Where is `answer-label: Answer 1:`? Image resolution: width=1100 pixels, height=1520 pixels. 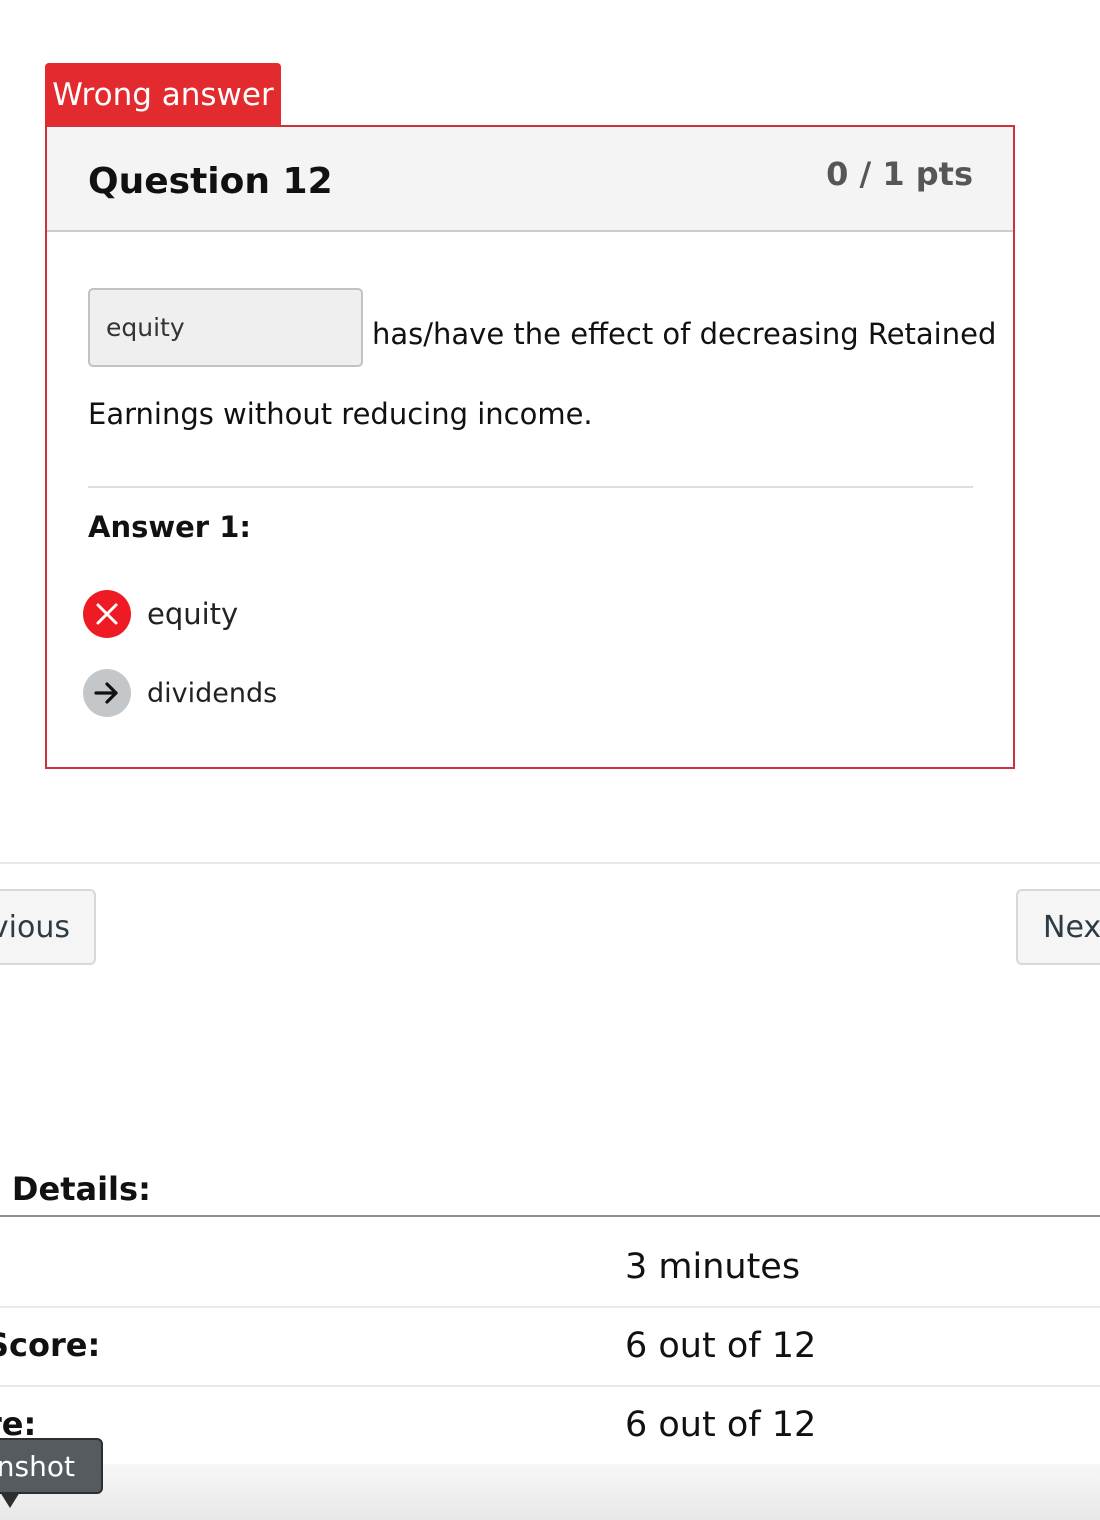 answer-label: Answer 1: is located at coordinates (169, 527).